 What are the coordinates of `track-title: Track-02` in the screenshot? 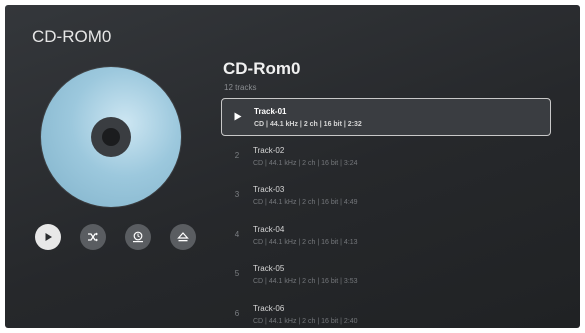 It's located at (269, 150).